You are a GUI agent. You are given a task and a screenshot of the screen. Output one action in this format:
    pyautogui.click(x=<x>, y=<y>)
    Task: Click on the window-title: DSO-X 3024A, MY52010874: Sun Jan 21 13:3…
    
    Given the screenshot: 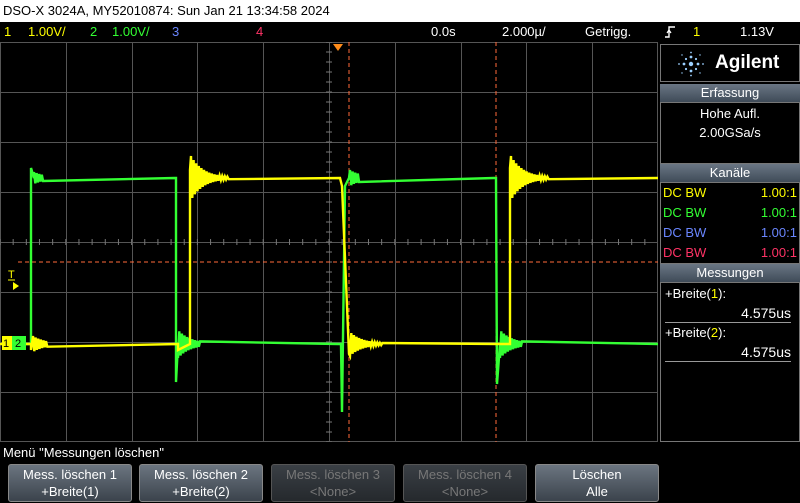 What is the action you would take?
    pyautogui.click(x=400, y=11)
    